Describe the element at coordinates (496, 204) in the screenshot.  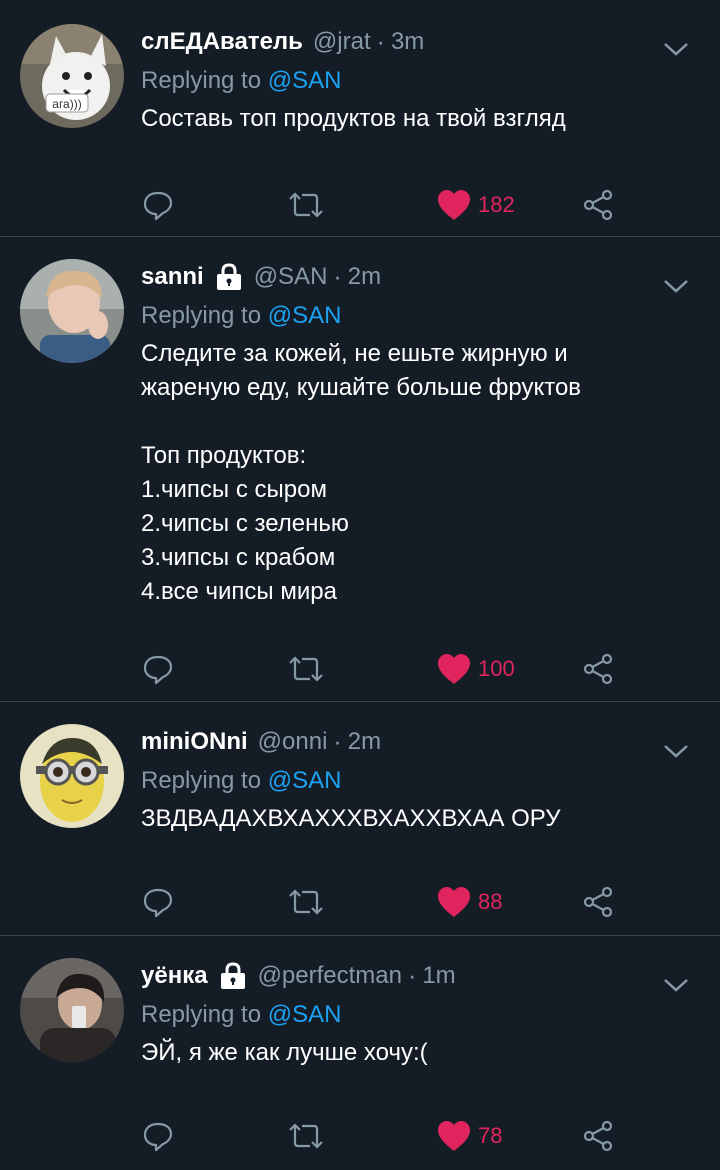
I see `like-count: 182` at that location.